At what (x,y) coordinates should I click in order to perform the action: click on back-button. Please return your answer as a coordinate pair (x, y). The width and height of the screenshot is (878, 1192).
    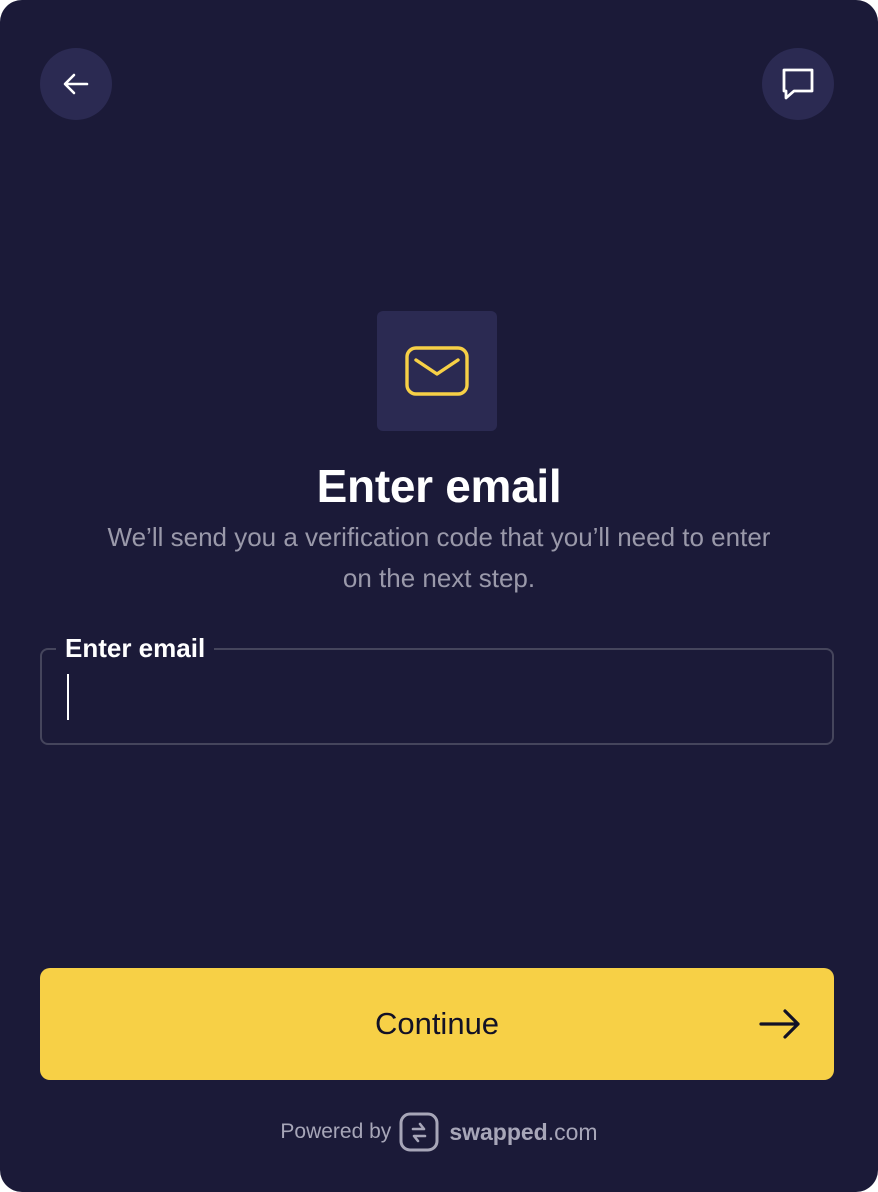
    Looking at the image, I should click on (76, 84).